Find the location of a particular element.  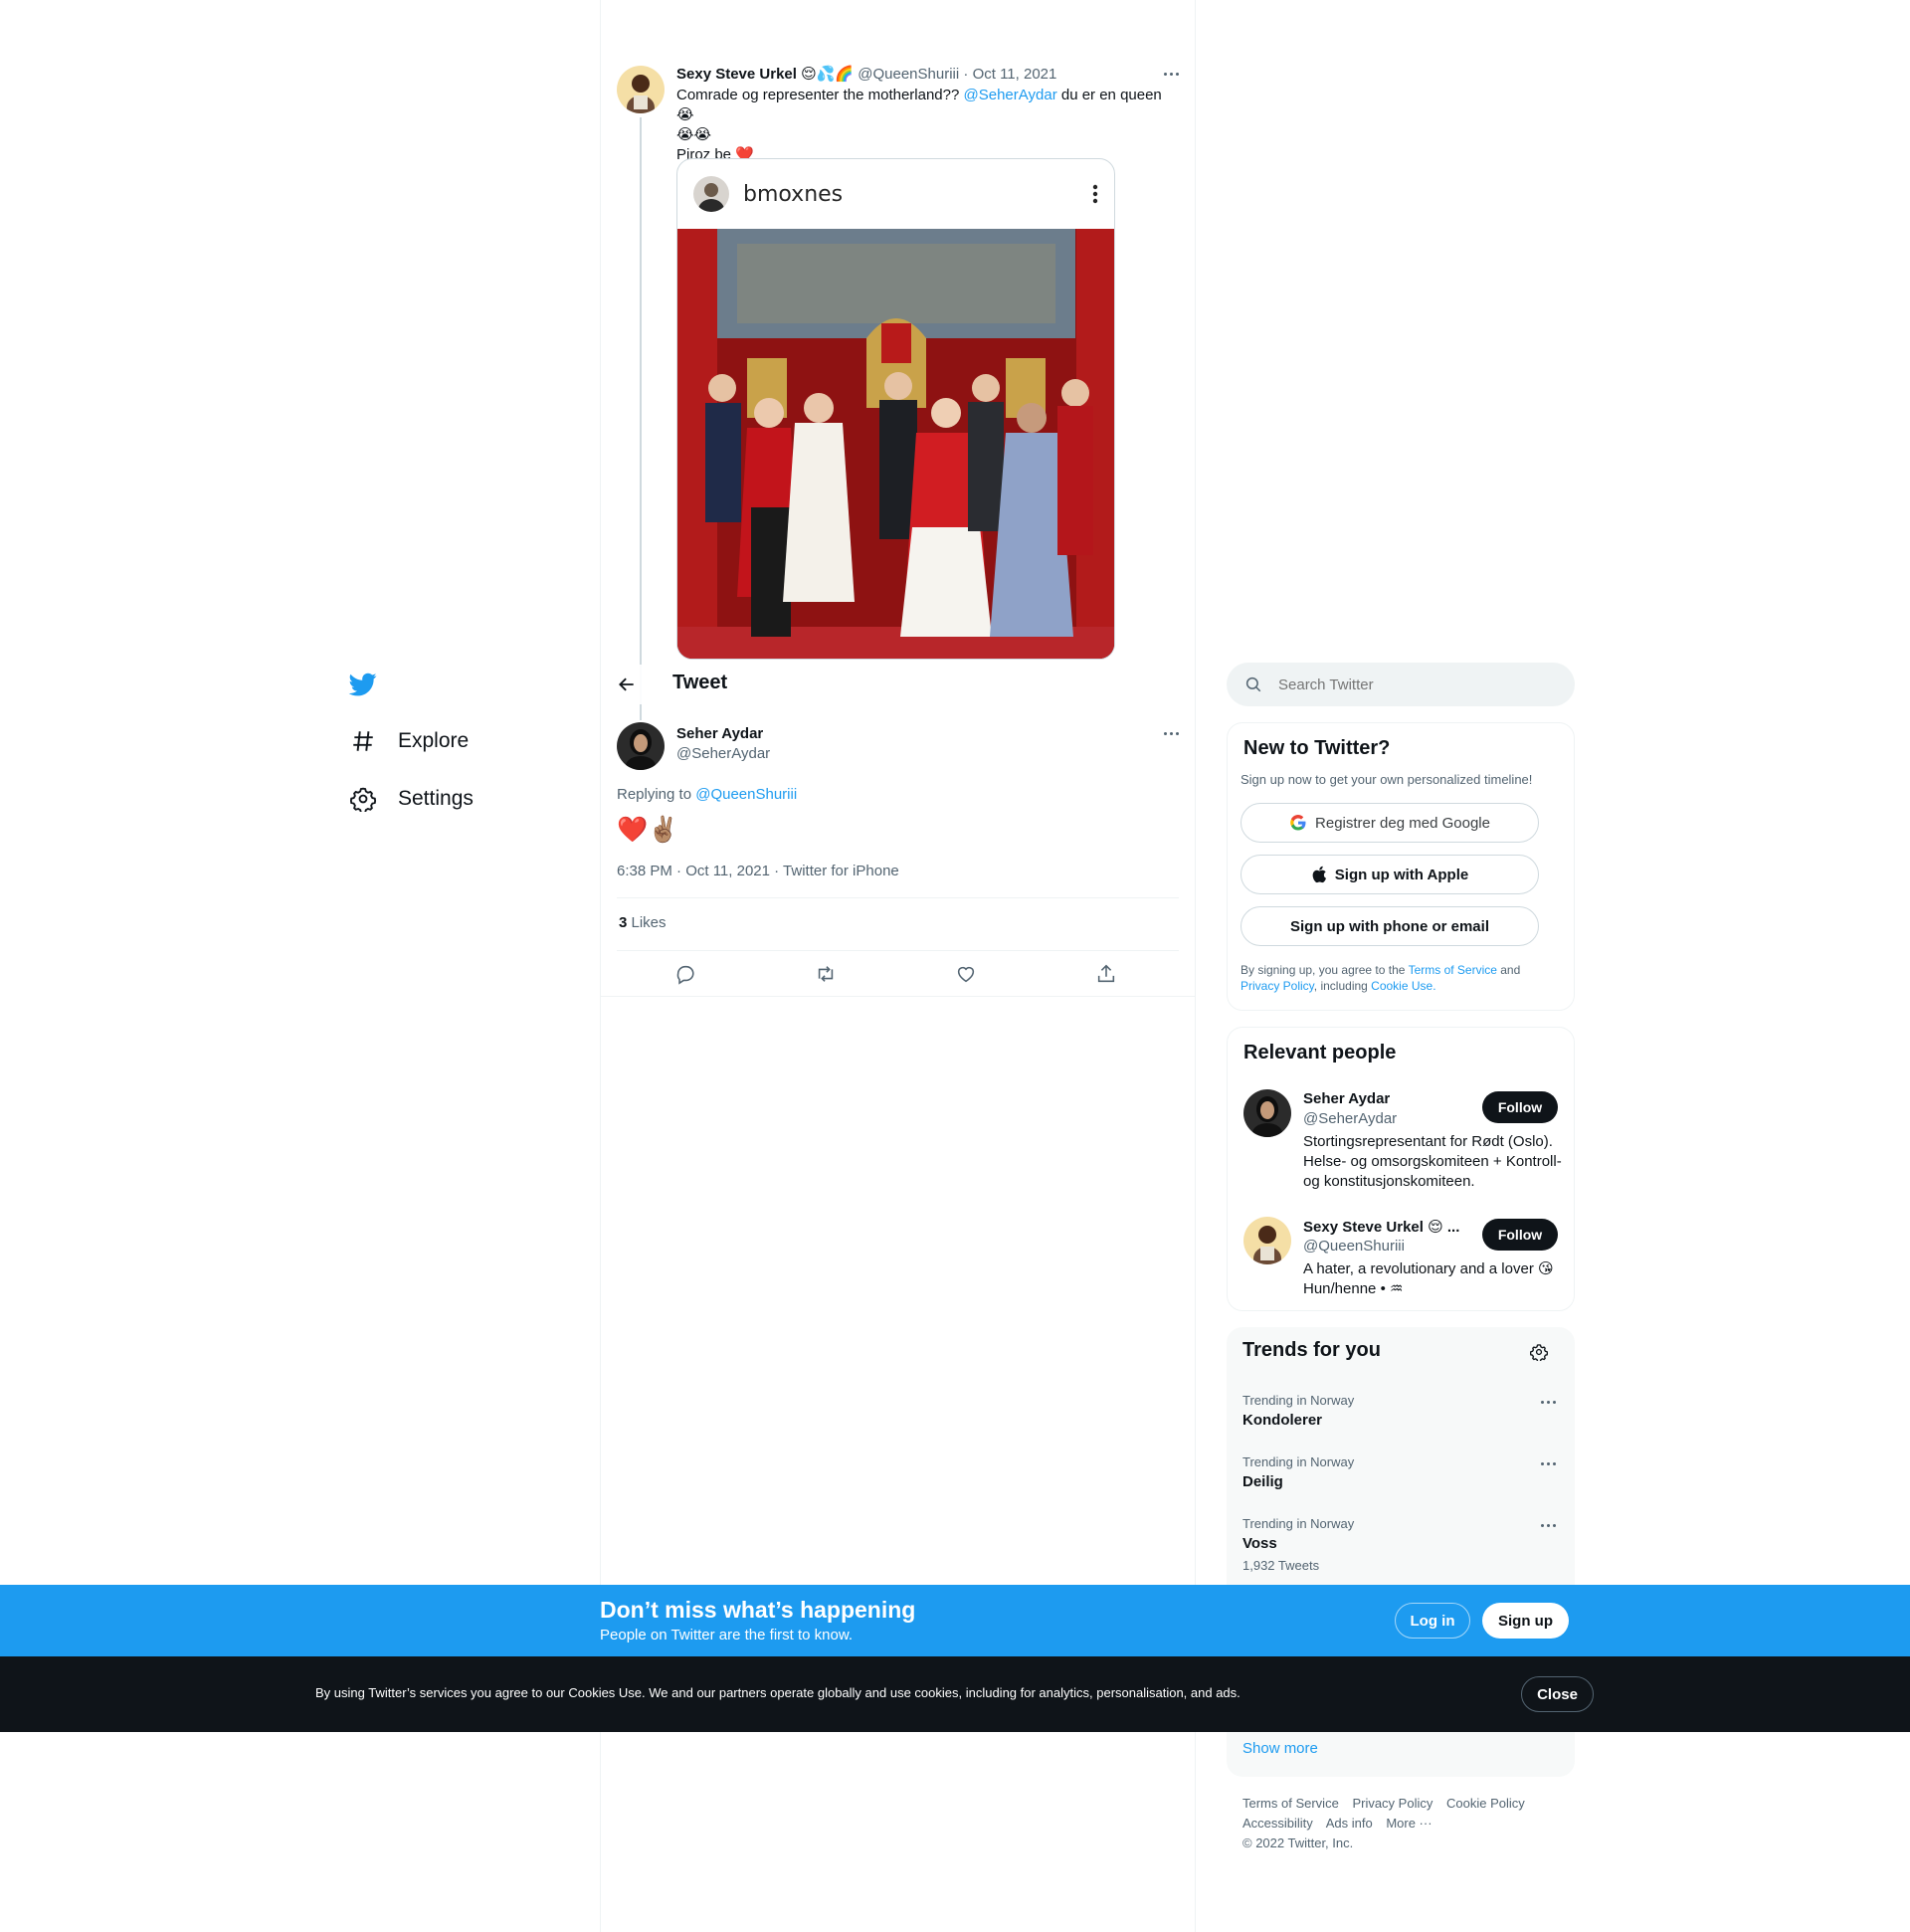

panel-title: New to Twitter? is located at coordinates (1317, 748).